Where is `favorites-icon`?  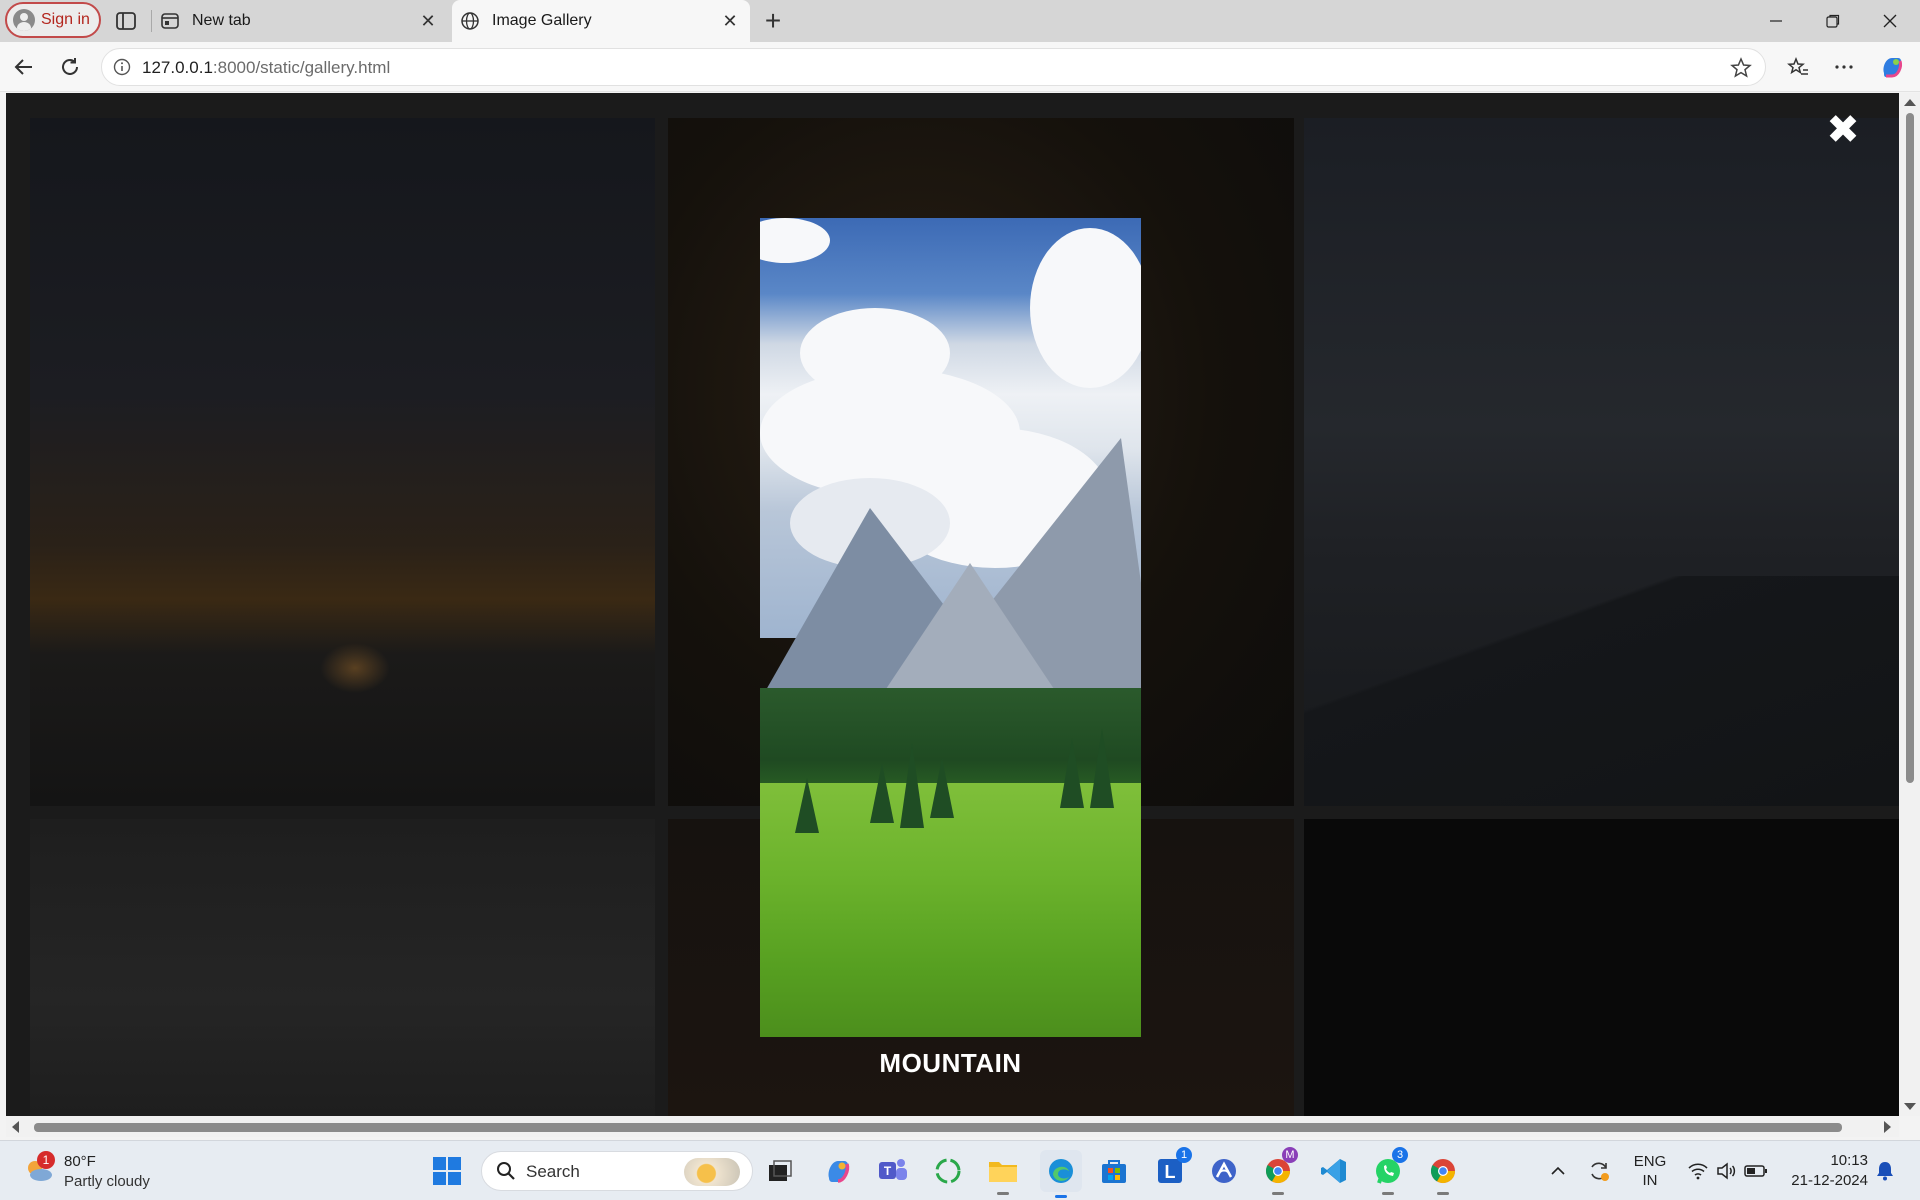 favorites-icon is located at coordinates (1798, 67).